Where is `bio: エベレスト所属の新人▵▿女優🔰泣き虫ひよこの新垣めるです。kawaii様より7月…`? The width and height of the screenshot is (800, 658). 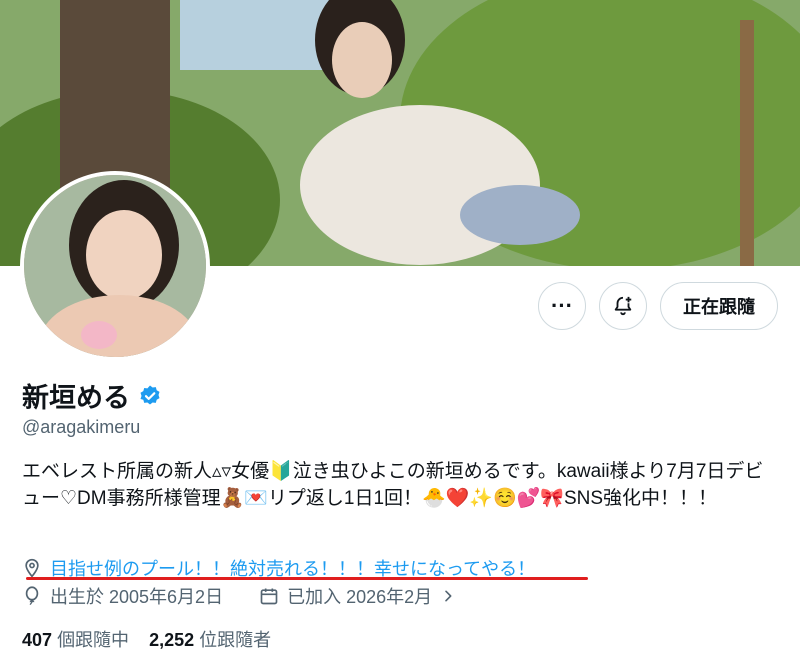 bio: エベレスト所属の新人▵▿女優🔰泣き虫ひよこの新垣めるです。kawaii様より7月… is located at coordinates (393, 485).